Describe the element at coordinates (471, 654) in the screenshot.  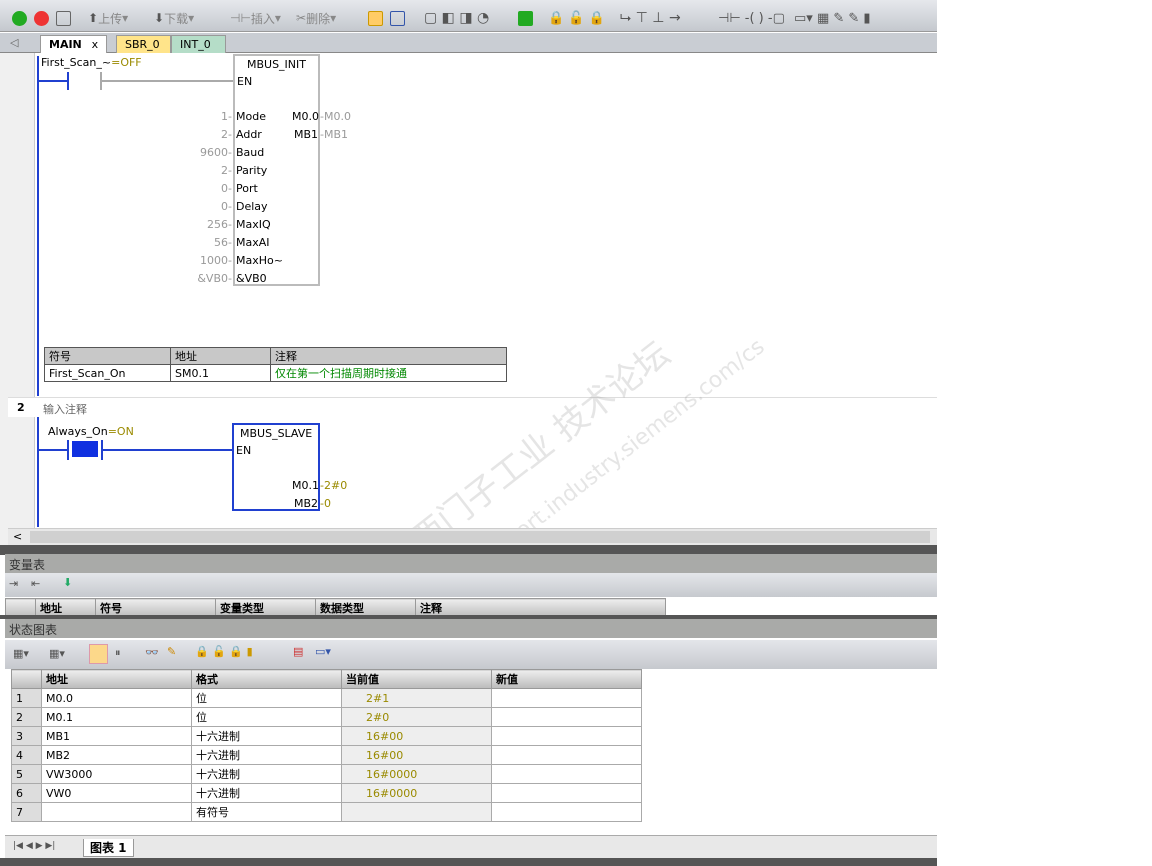
I see `status-chart-toolbar: ▦▾ ▦▾ ⏸ 👓 ✎ 🔒 🔓 🔒 ▮ ▤ ▭▾` at that location.